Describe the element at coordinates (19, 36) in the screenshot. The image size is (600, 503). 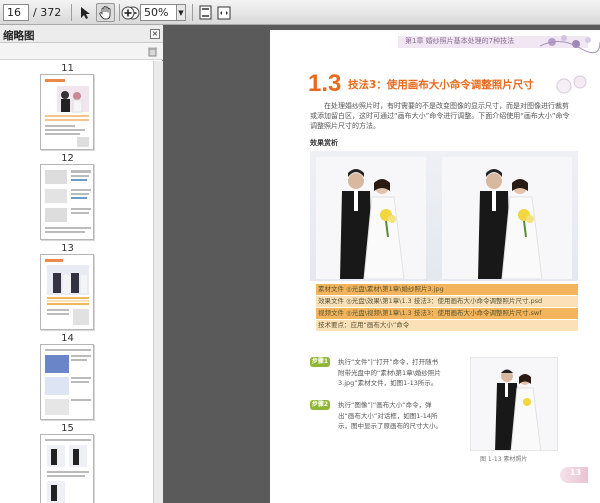
I see `thumbnail-pane-title: 缩略图` at that location.